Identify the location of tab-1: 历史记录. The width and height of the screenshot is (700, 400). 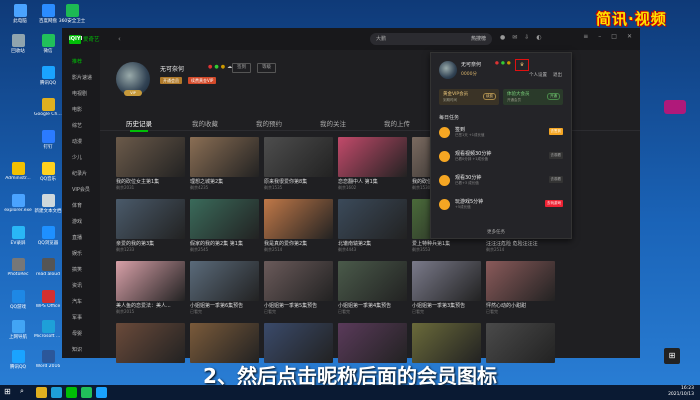
(139, 125).